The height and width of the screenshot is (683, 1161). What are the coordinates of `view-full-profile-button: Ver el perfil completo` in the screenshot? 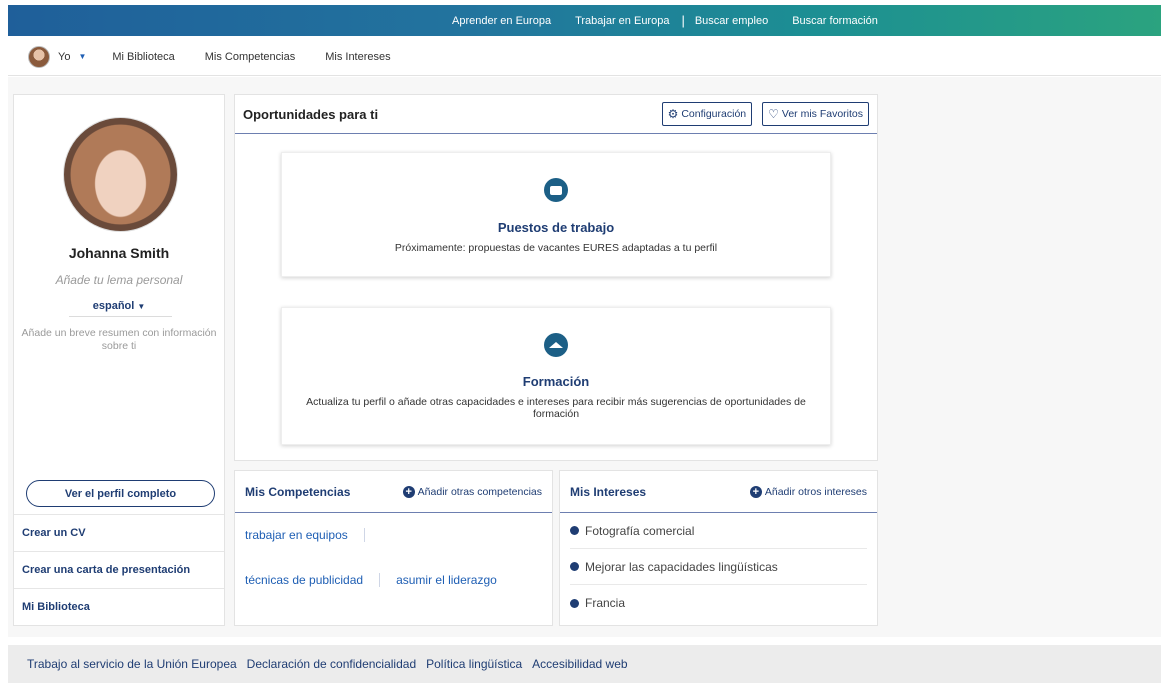 It's located at (120, 493).